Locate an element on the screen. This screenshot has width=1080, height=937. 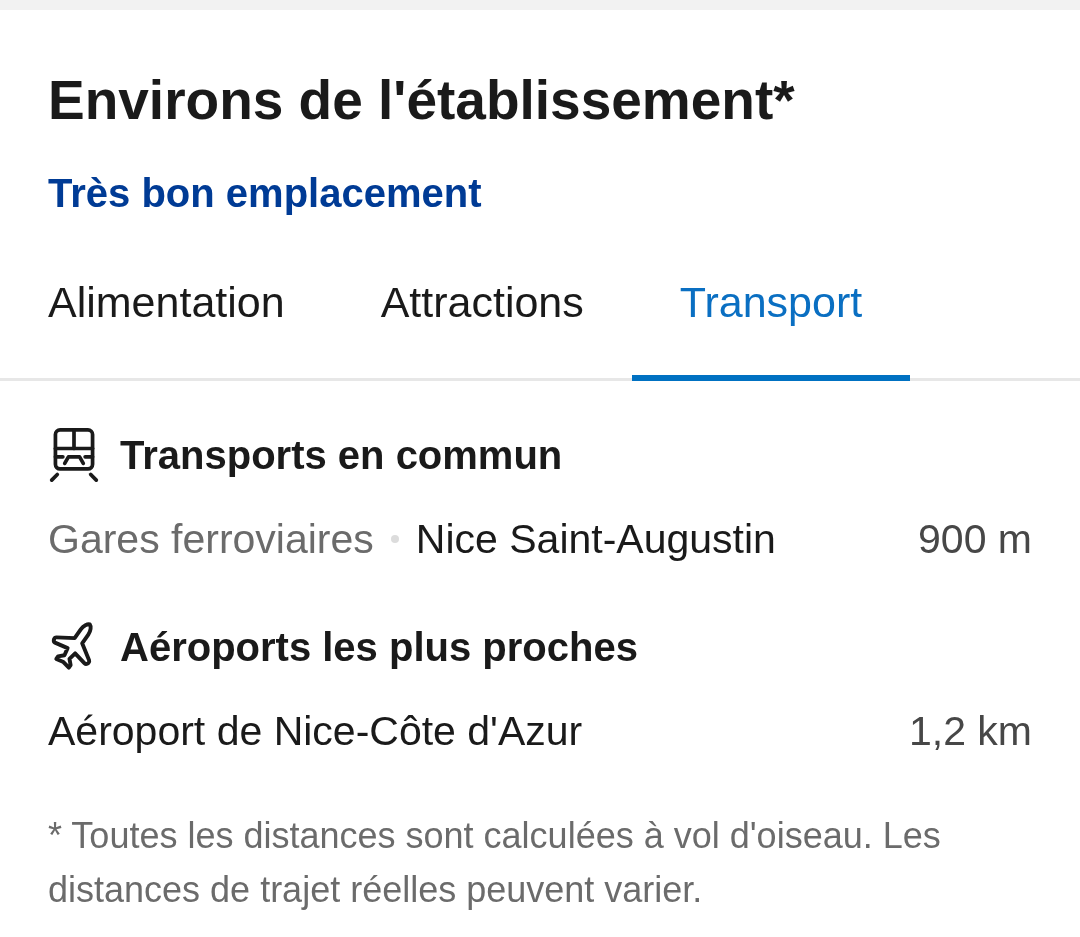
place-name: Nice Saint-Augustin is located at coordinates (595, 539).